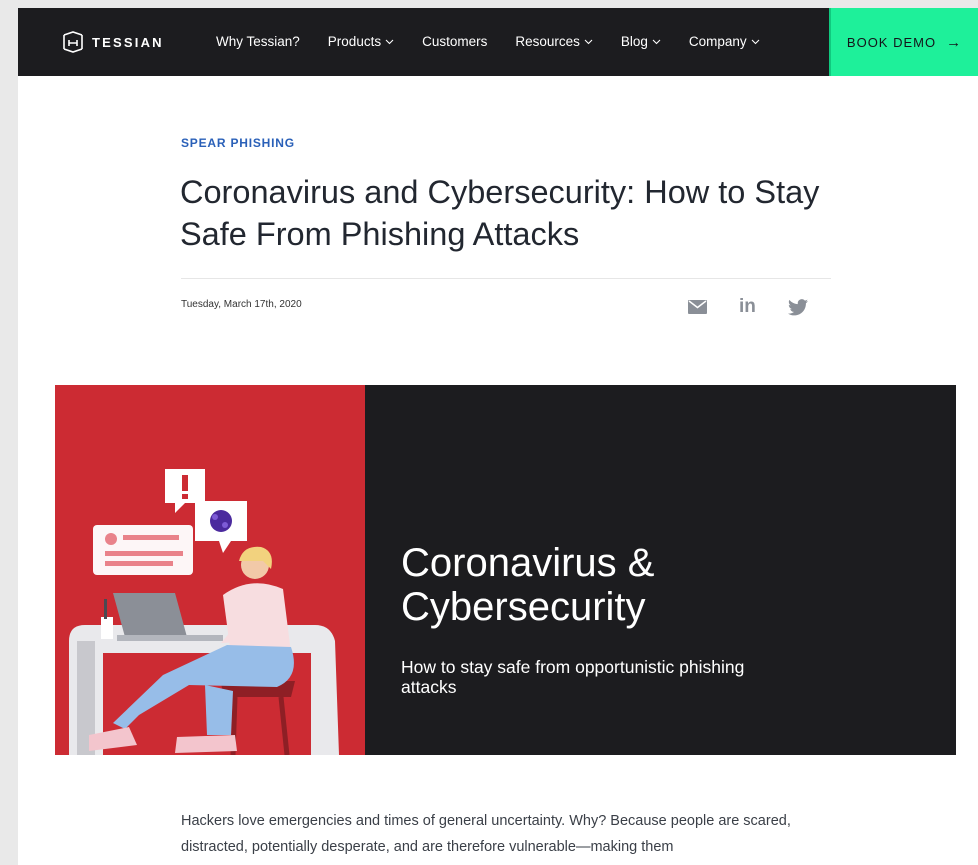 This screenshot has height=865, width=978. Describe the element at coordinates (354, 41) in the screenshot. I see `nav-label: Products` at that location.